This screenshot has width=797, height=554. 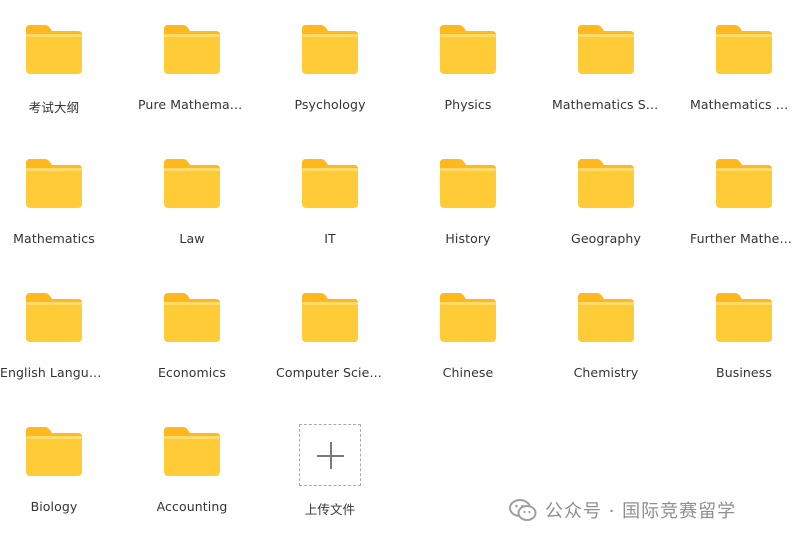 What do you see at coordinates (54, 506) in the screenshot?
I see `folder-label: Biology` at bounding box center [54, 506].